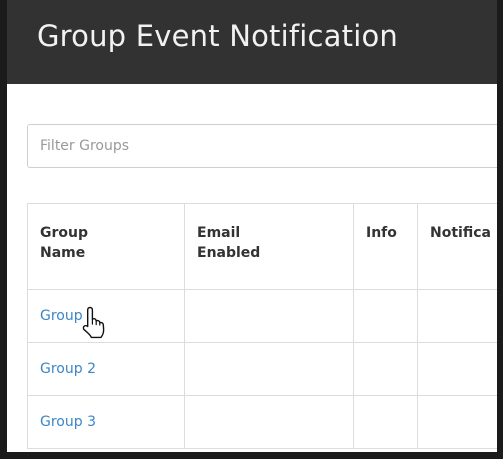  I want to click on column-header-info: Info, so click(385, 246).